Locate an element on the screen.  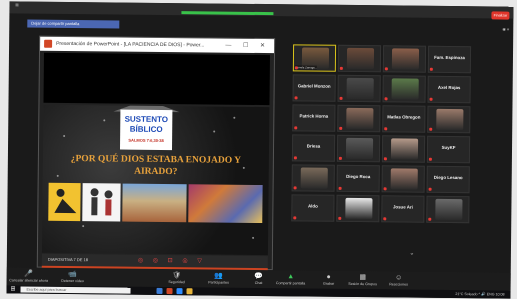
toolbar-button: ▦ Sesión de Grupos is located at coordinates (363, 280).